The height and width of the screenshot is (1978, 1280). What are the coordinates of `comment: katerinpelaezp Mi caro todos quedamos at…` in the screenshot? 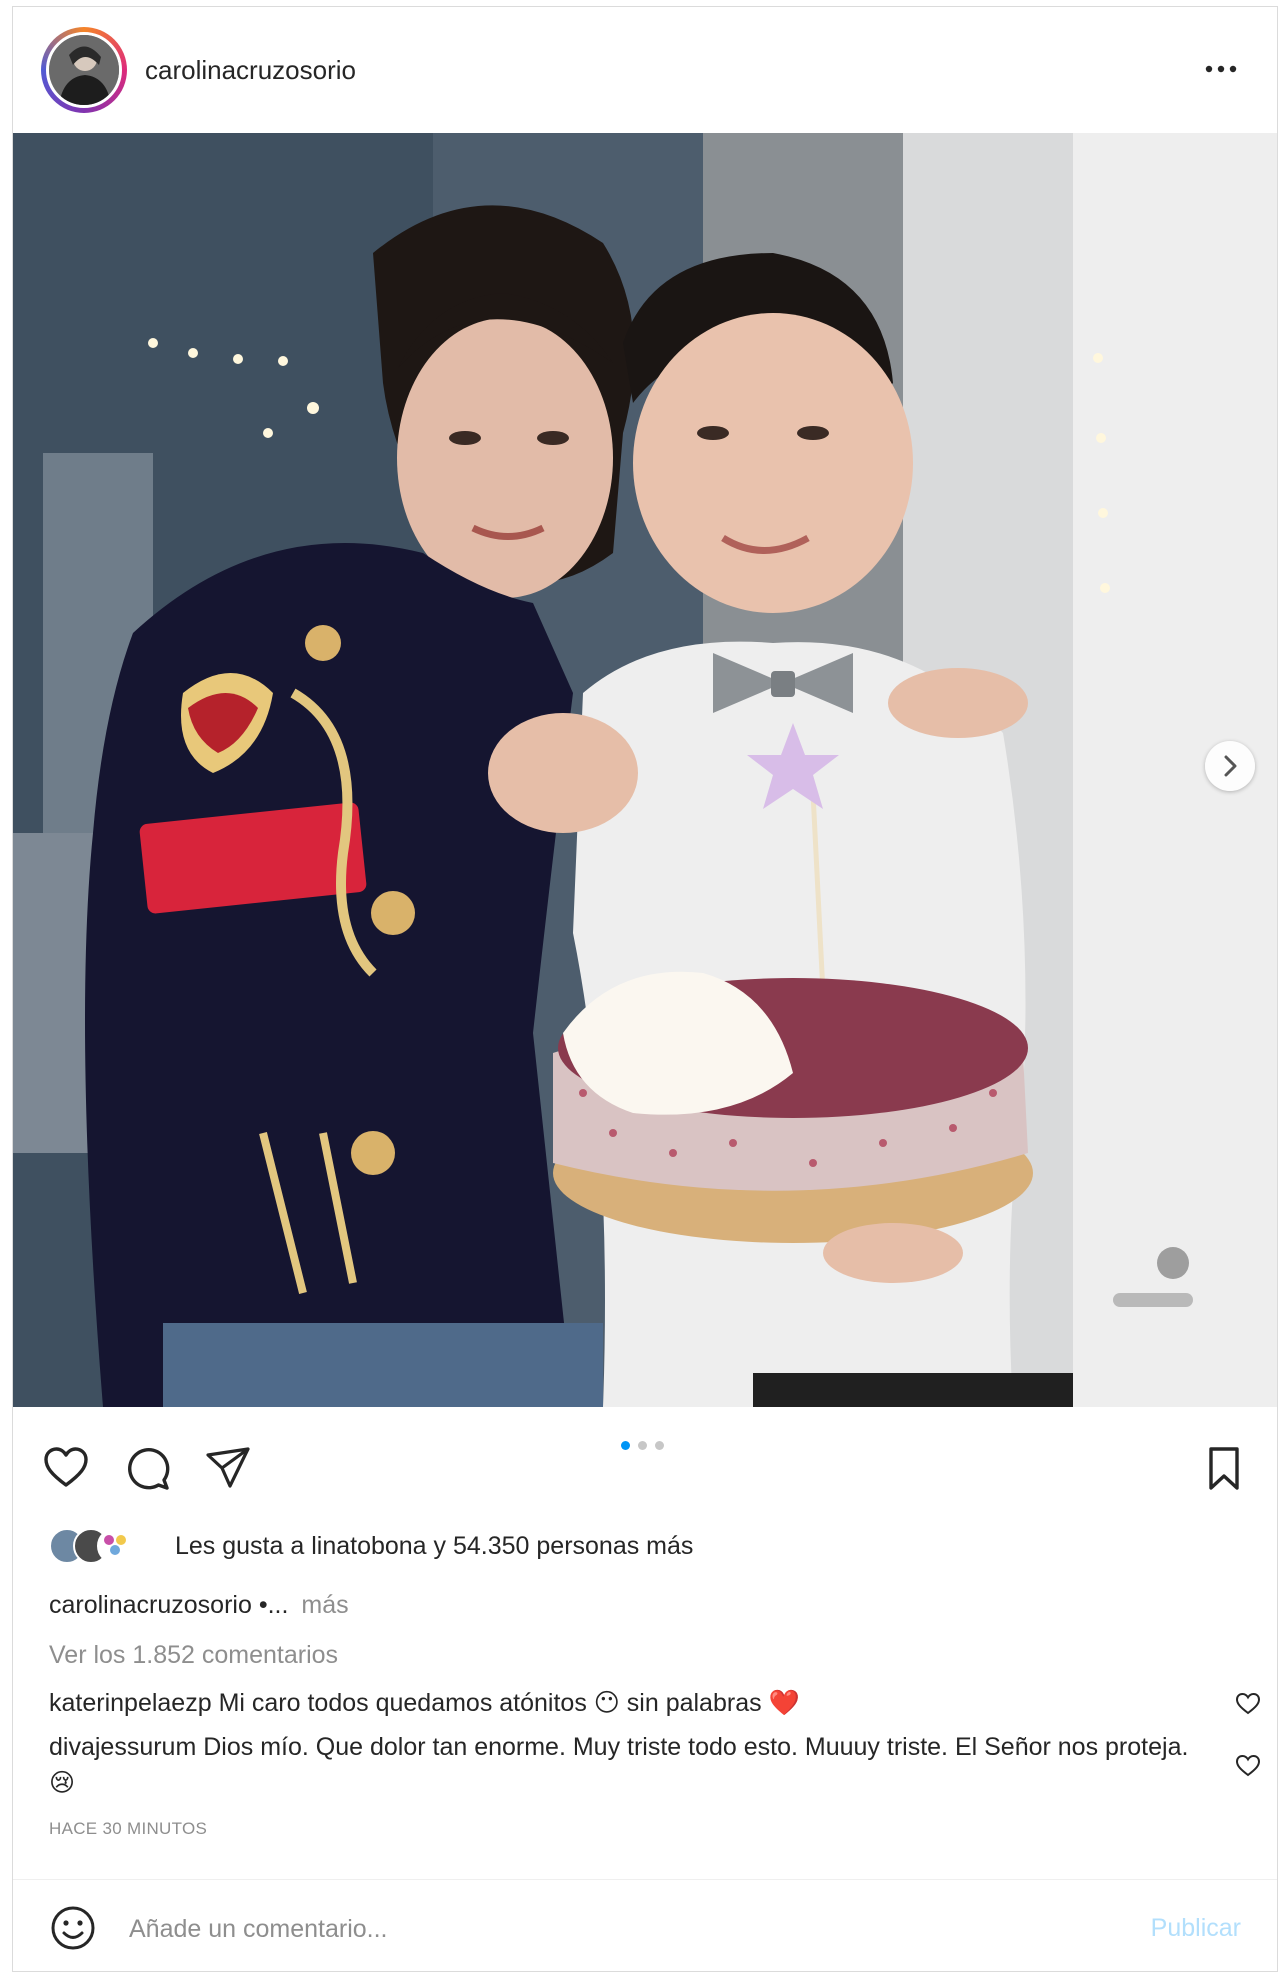 It's located at (624, 1703).